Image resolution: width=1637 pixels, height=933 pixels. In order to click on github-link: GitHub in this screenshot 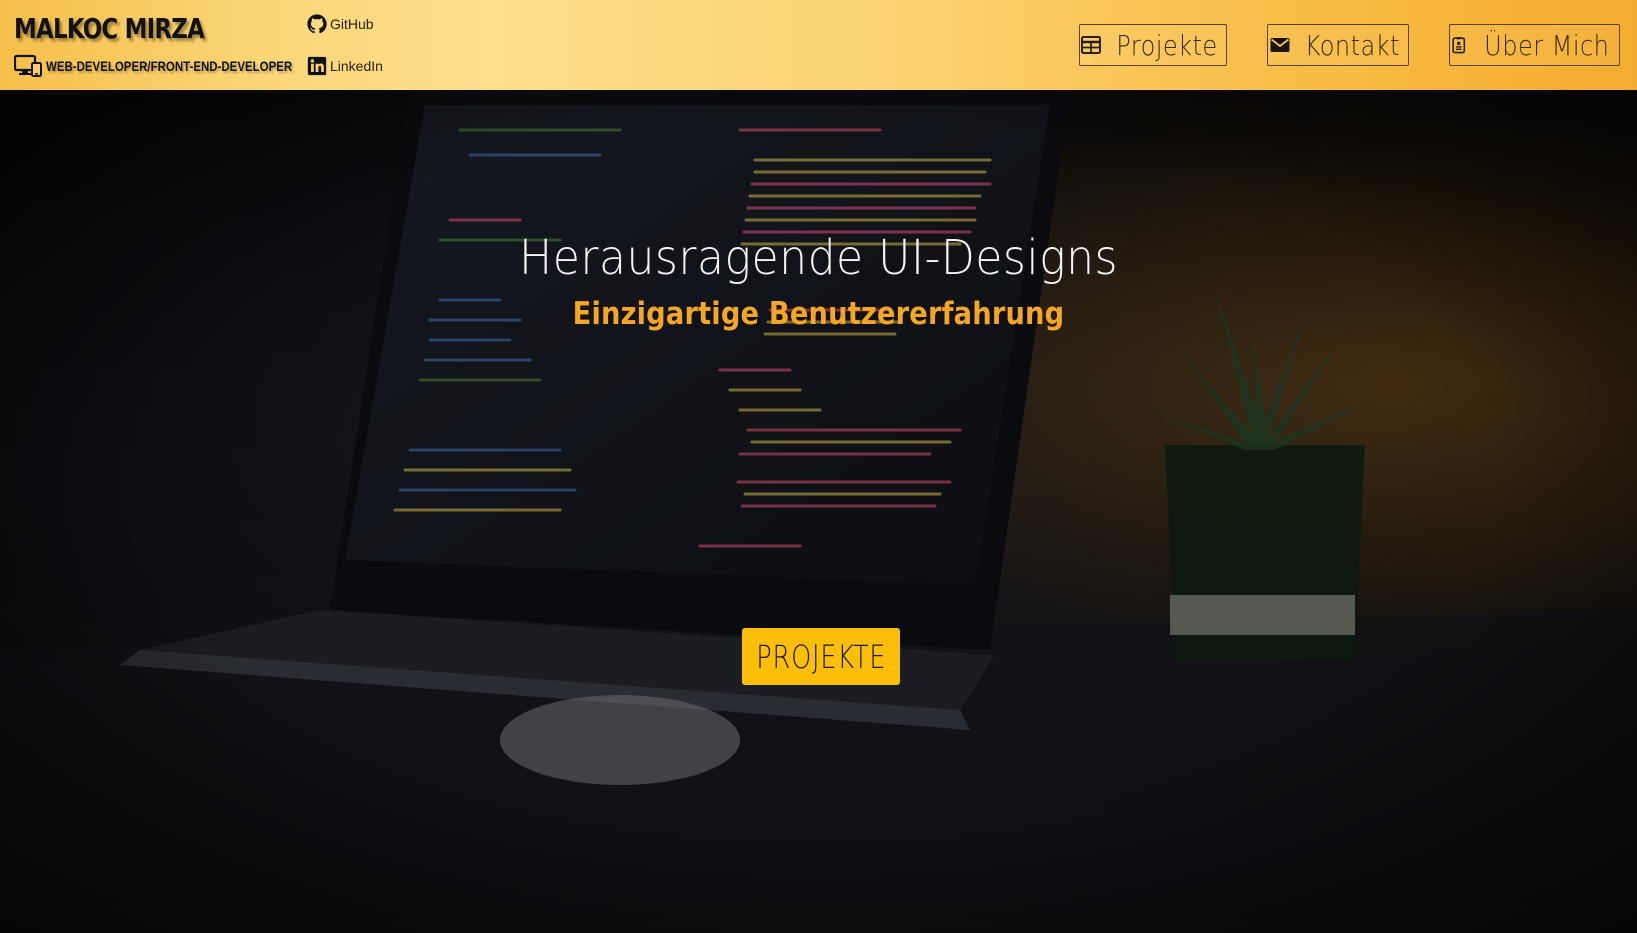, I will do `click(344, 24)`.